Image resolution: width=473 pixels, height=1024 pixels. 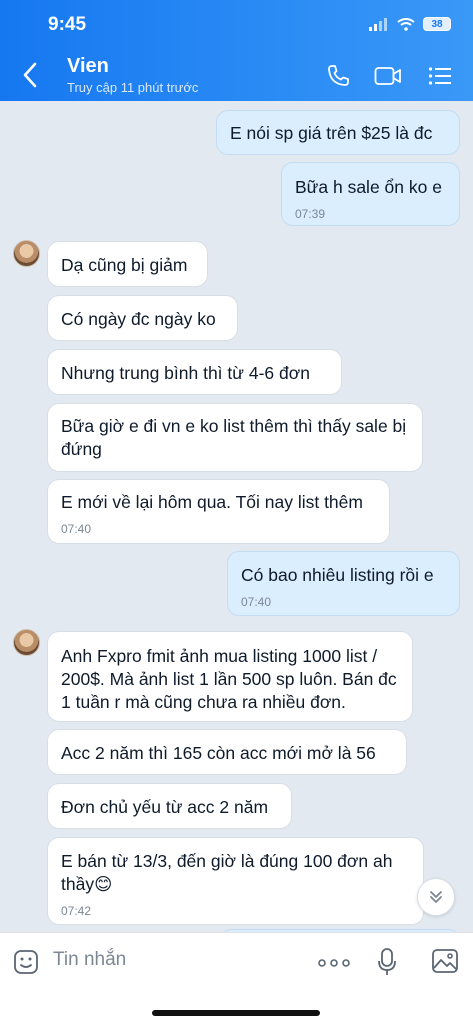 What do you see at coordinates (67, 24) in the screenshot?
I see `status-time: 9:45` at bounding box center [67, 24].